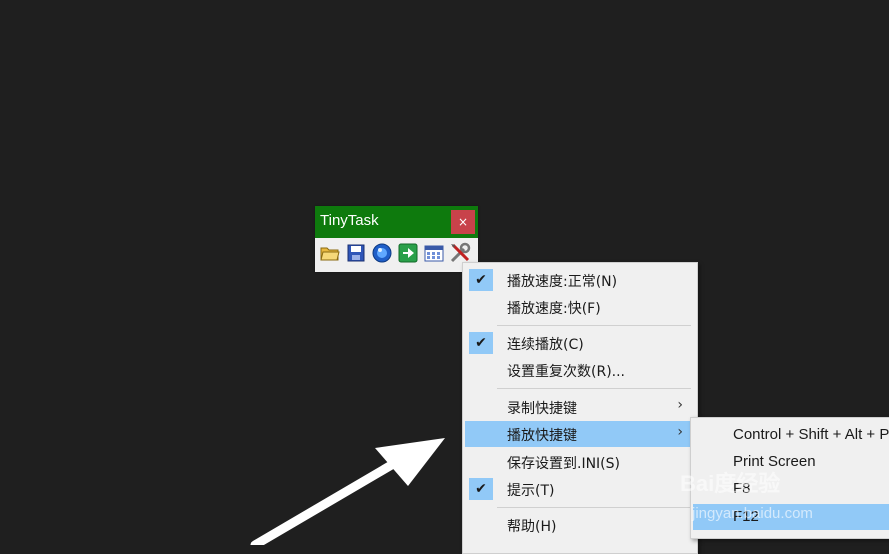 Image resolution: width=889 pixels, height=554 pixels. Describe the element at coordinates (347, 491) in the screenshot. I see `arrow-annotation-icon` at that location.